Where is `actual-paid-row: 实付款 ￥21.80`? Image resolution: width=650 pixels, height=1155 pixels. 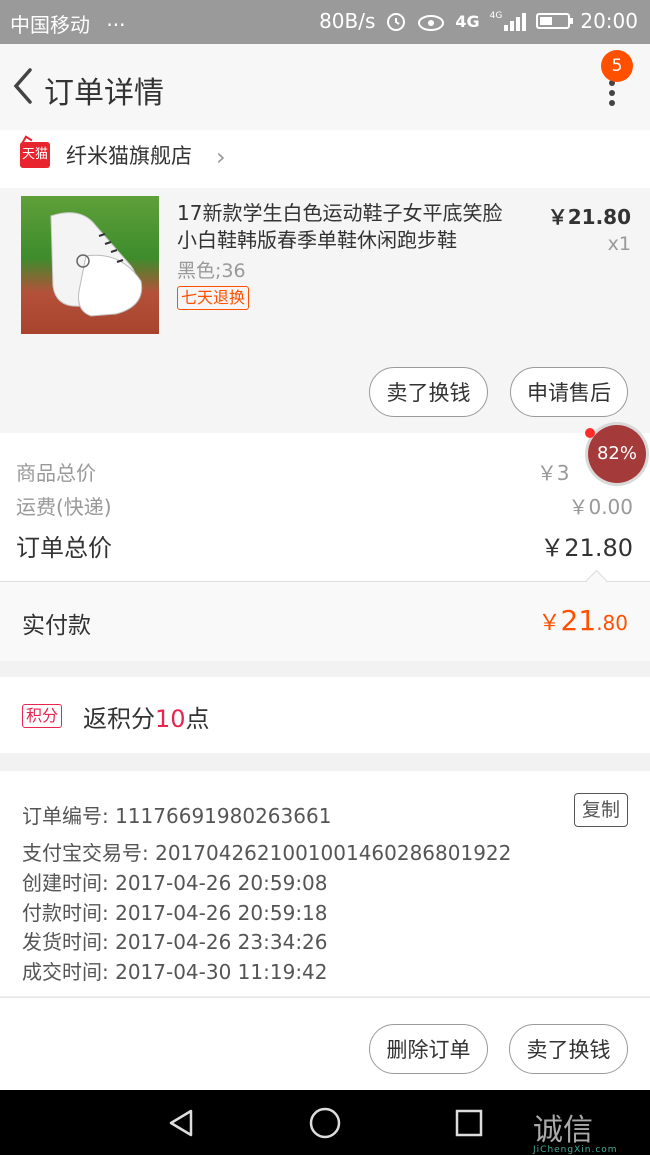 actual-paid-row: 实付款 ￥21.80 is located at coordinates (325, 621).